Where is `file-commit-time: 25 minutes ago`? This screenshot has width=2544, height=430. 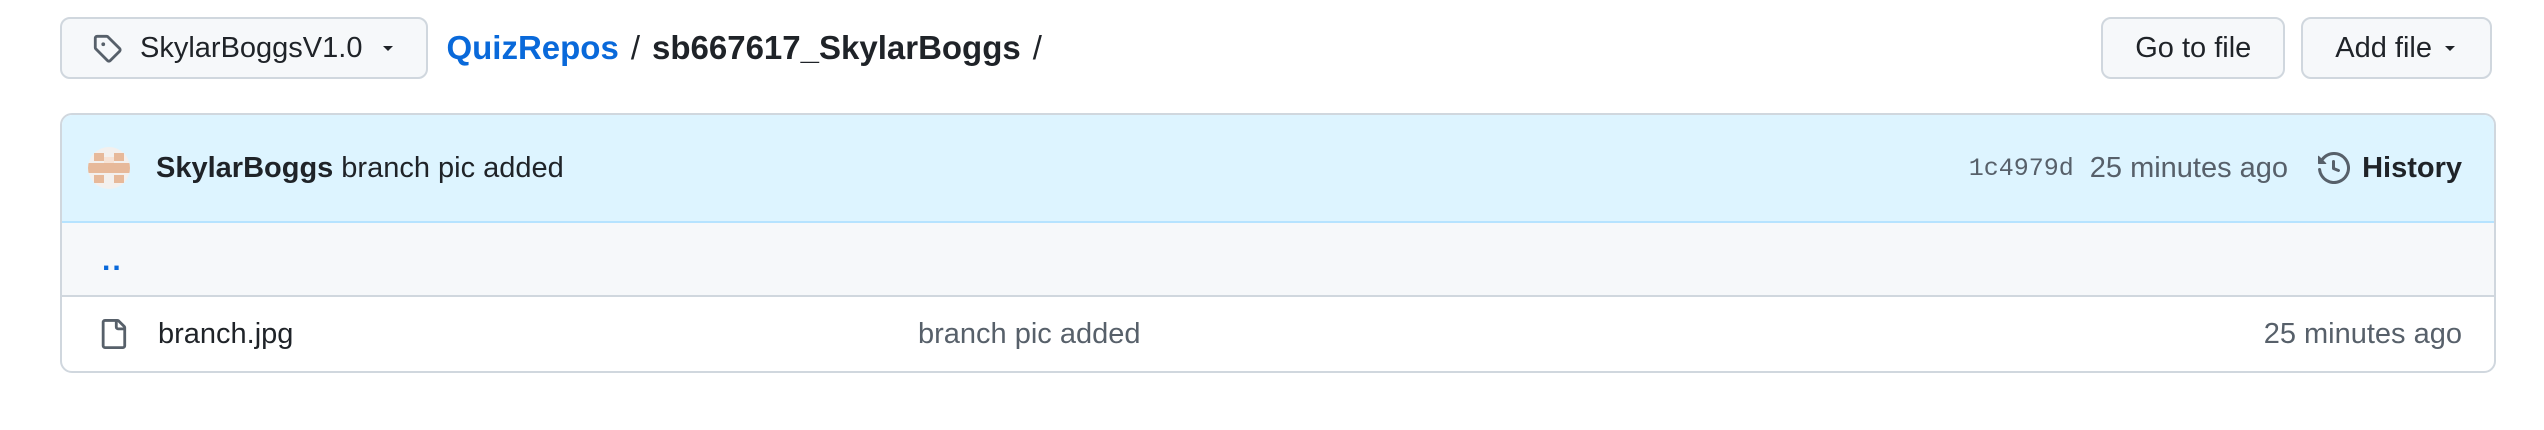 file-commit-time: 25 minutes ago is located at coordinates (2362, 333).